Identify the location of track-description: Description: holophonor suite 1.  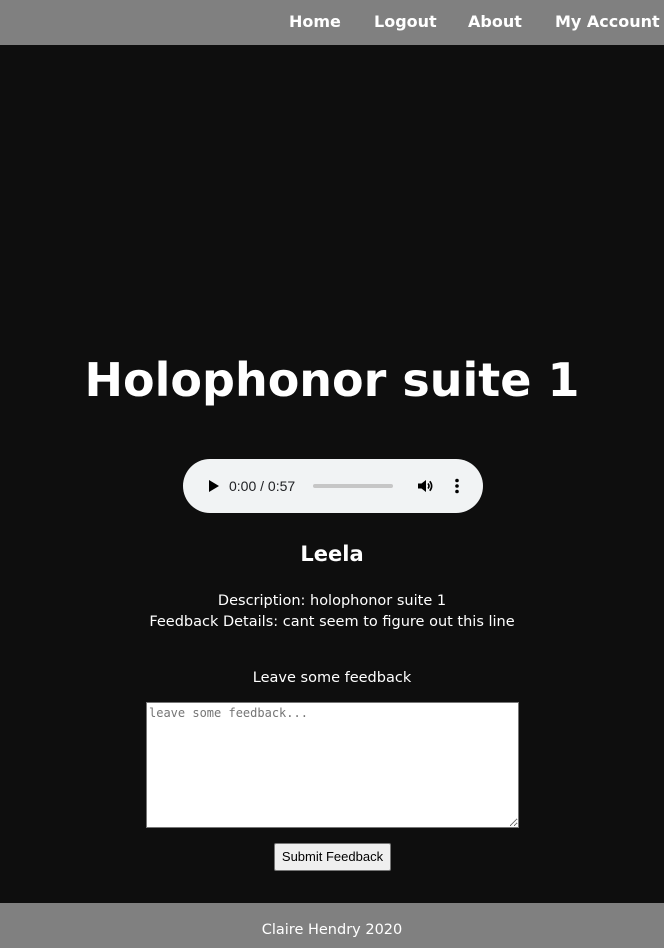
(332, 601).